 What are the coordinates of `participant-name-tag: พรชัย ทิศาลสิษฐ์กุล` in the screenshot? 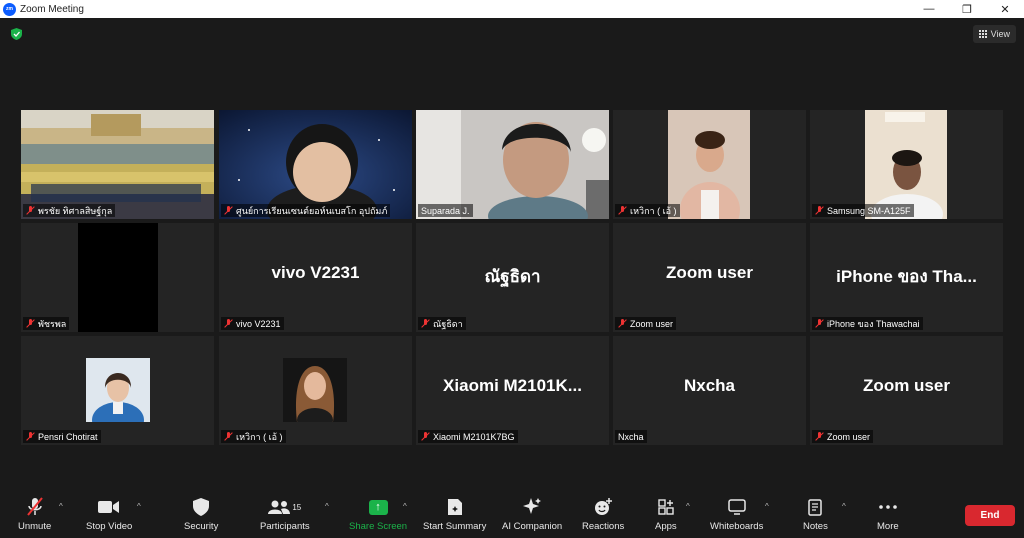 It's located at (69, 210).